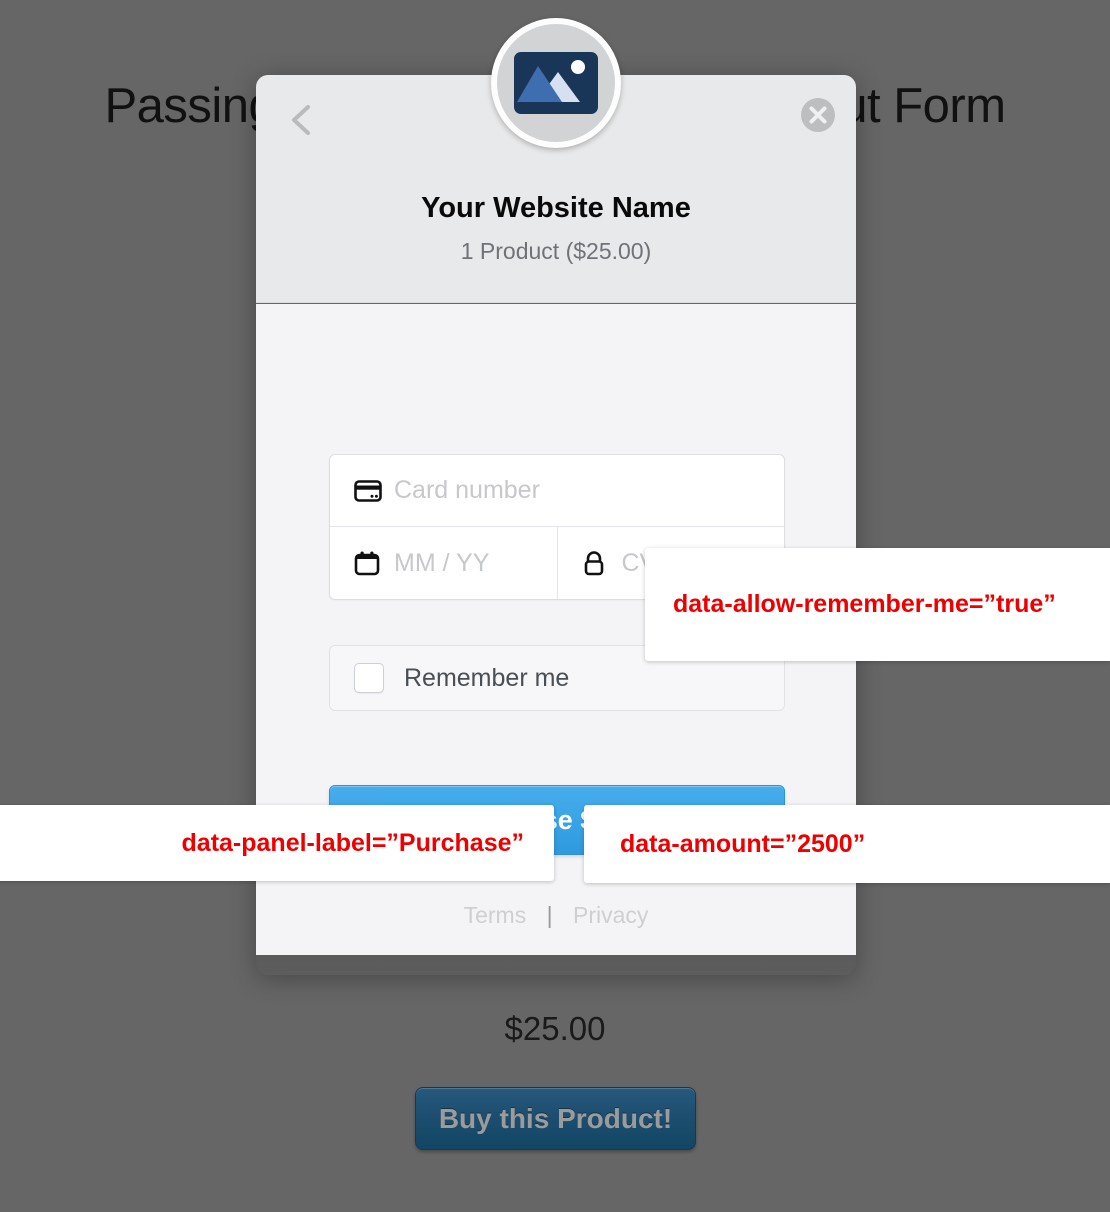  What do you see at coordinates (369, 490) in the screenshot?
I see `credit-card-icon` at bounding box center [369, 490].